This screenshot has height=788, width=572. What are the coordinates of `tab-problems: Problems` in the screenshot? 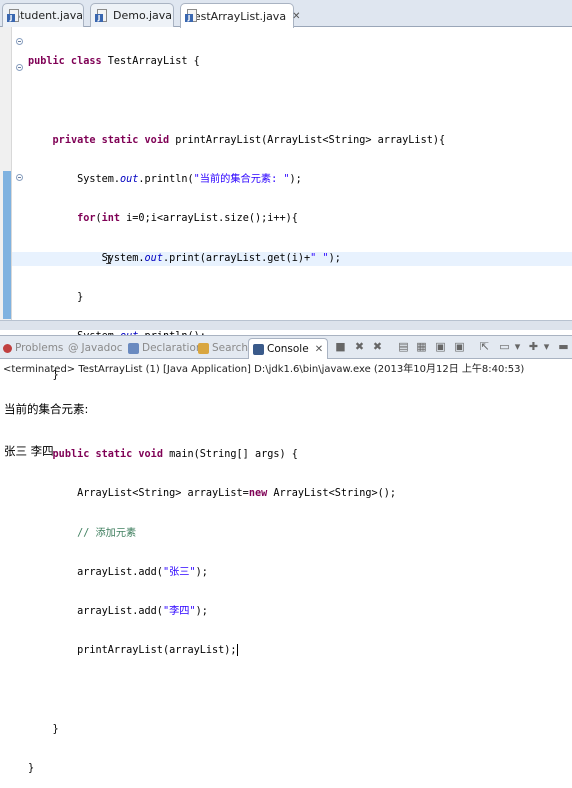 It's located at (33, 348).